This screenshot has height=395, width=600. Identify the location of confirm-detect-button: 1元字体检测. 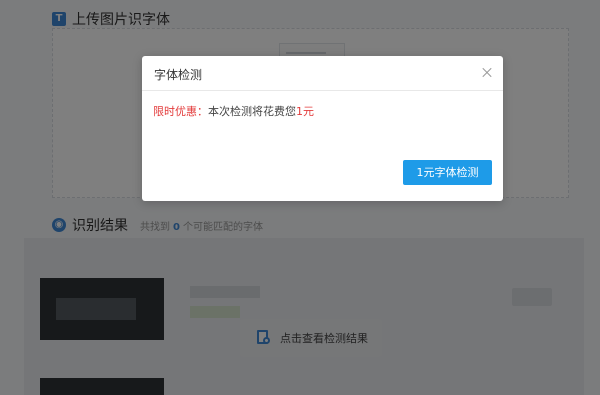
(447, 172).